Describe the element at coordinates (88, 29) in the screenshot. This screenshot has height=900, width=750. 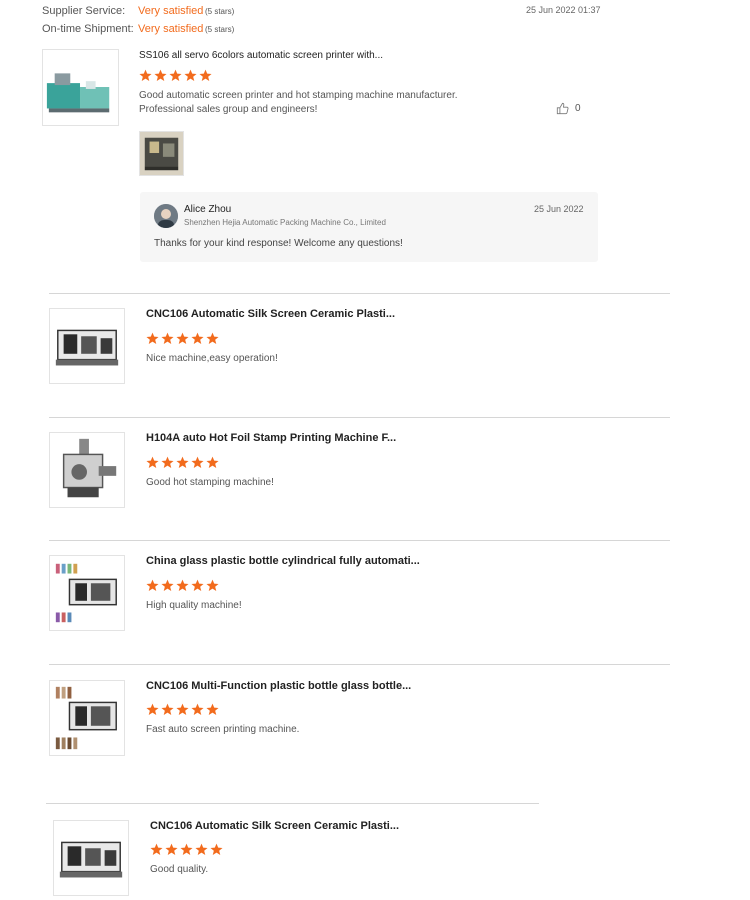
I see `ontime-shipment-label: On-time Shipment:` at that location.